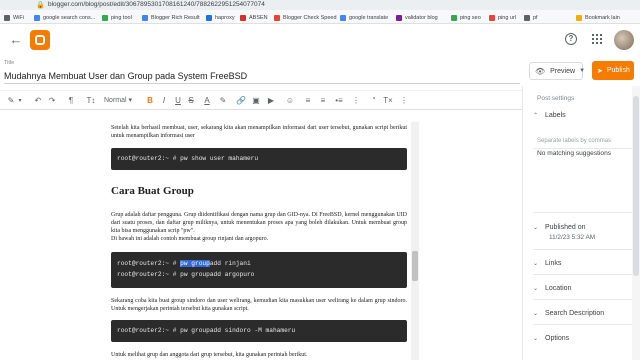 The height and width of the screenshot is (360, 640). Describe the element at coordinates (563, 71) in the screenshot. I see `preview-label: Preview` at that location.